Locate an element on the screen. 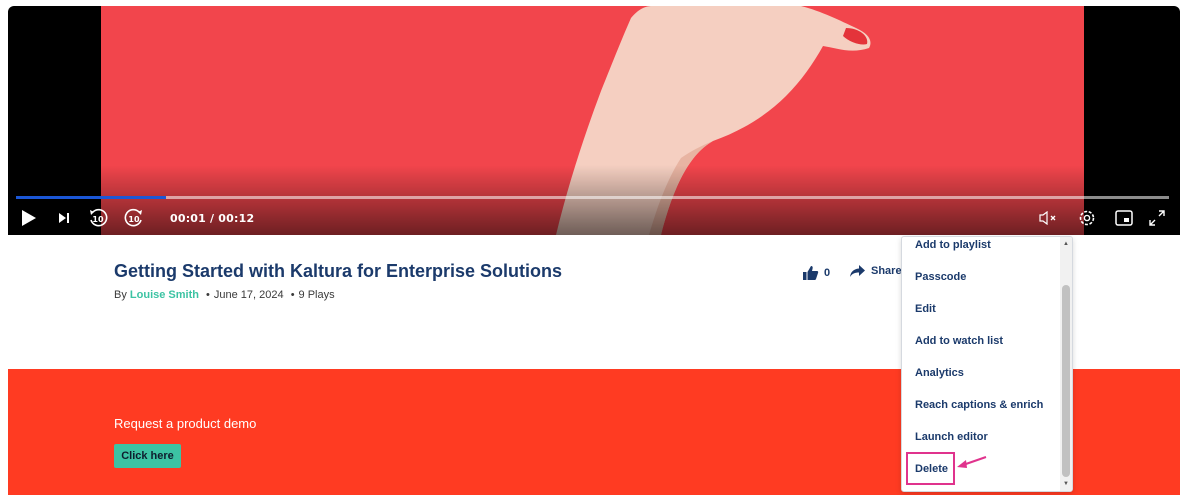 This screenshot has height=495, width=1180. menu-item-launch-editor: Launch editor is located at coordinates (951, 437).